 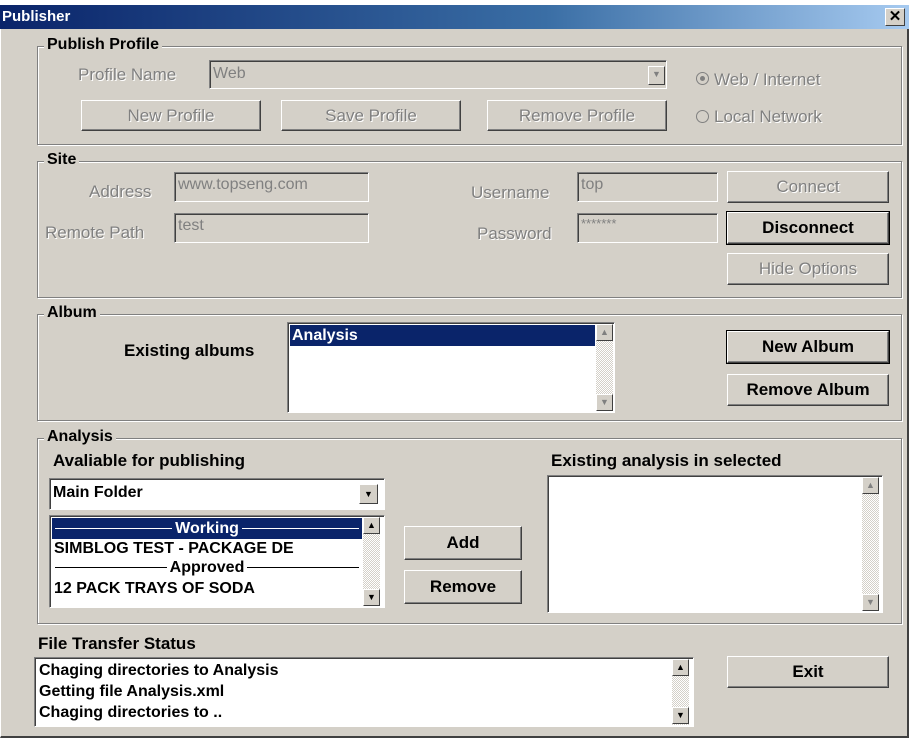 What do you see at coordinates (131, 712) in the screenshot?
I see `log-line: Chaging directories to ..` at bounding box center [131, 712].